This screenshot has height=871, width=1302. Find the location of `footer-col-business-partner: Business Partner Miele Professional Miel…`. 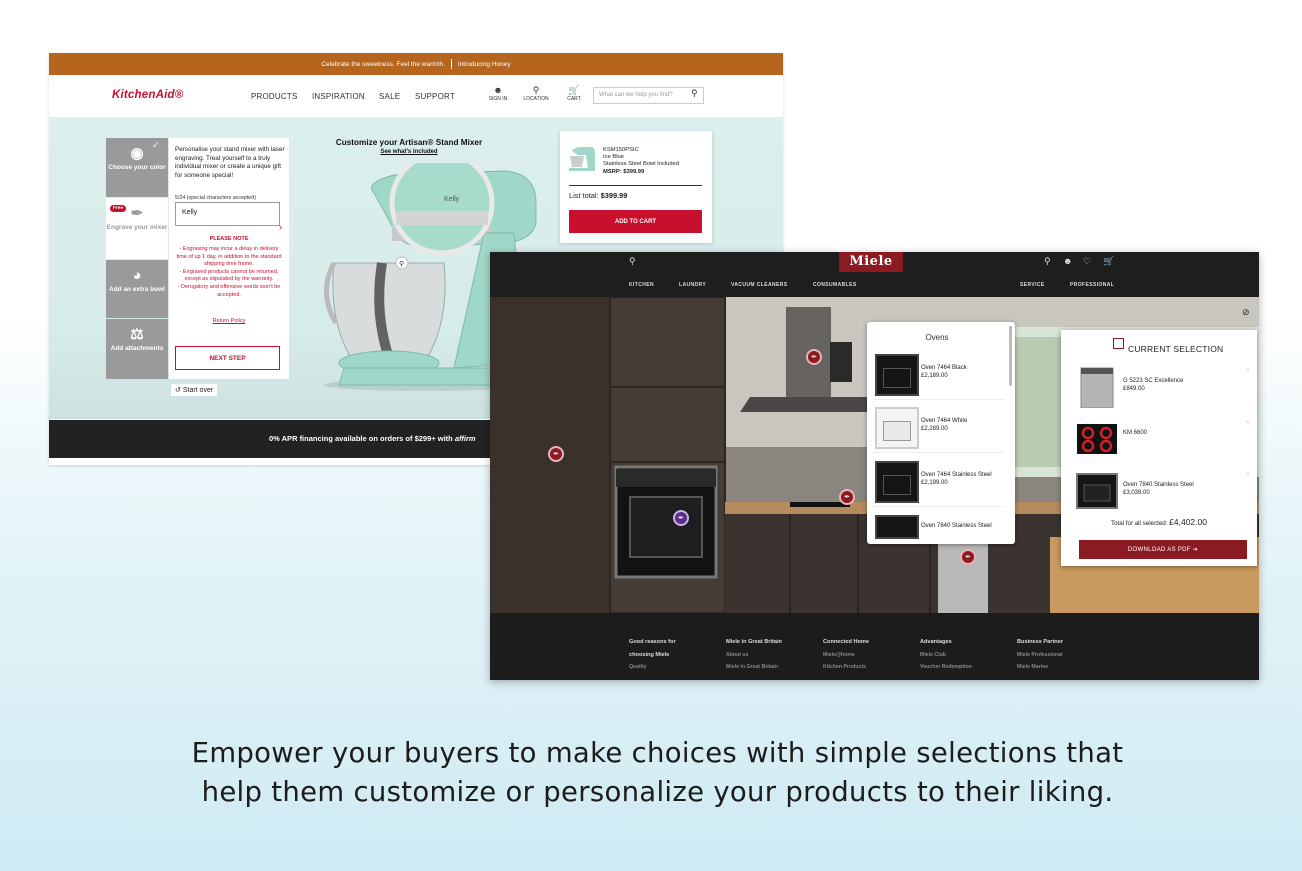

footer-col-business-partner: Business Partner Miele Professional Miel… is located at coordinates (1040, 655).